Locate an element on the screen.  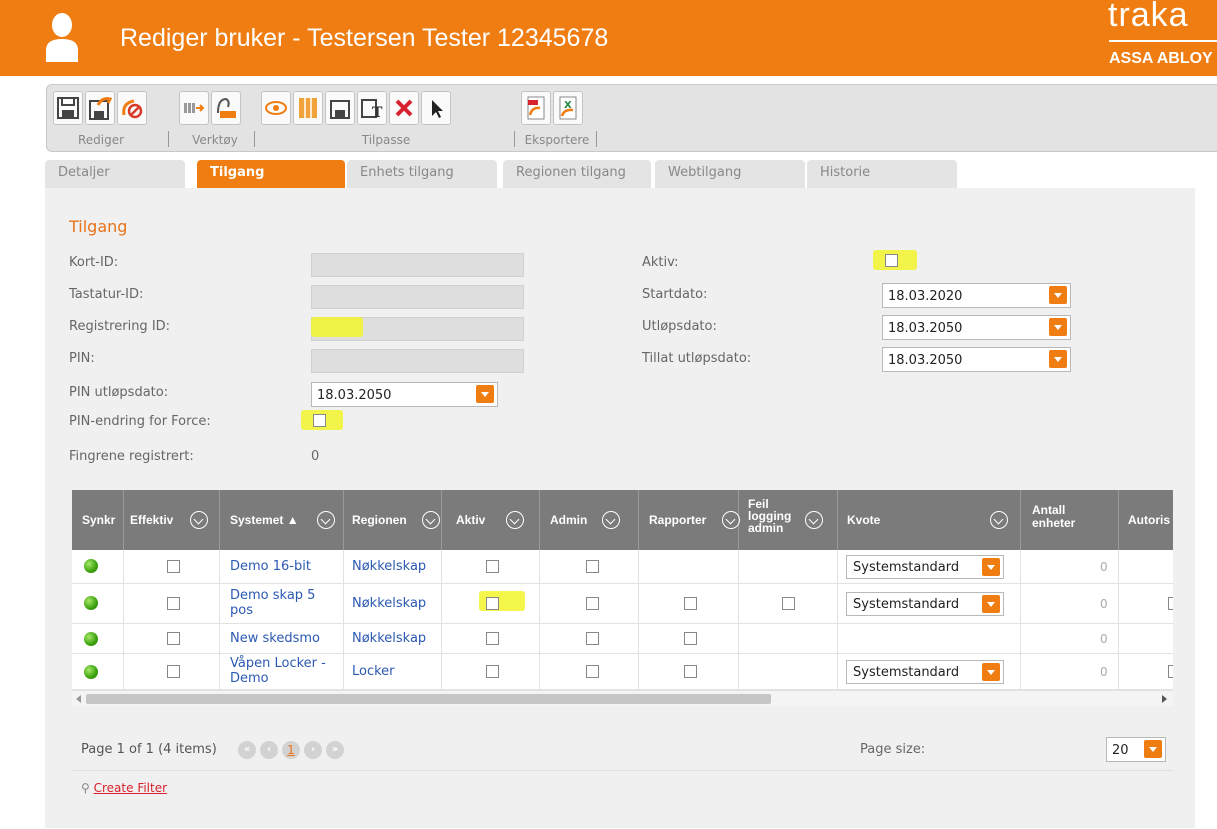
column-header-antall-enheter: Antall enheter is located at coordinates (1062, 517).